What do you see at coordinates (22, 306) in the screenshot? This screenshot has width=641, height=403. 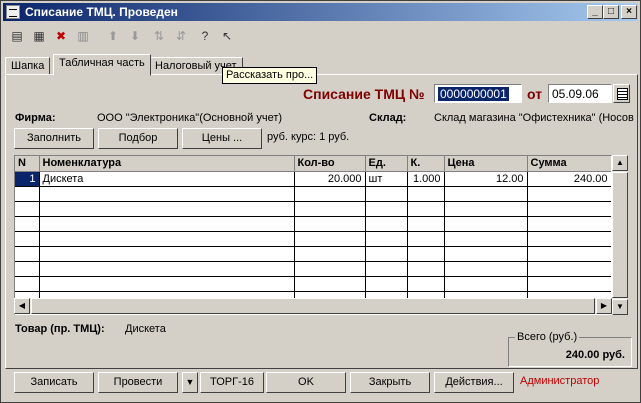 I see `scroll-left-icon: ◀` at bounding box center [22, 306].